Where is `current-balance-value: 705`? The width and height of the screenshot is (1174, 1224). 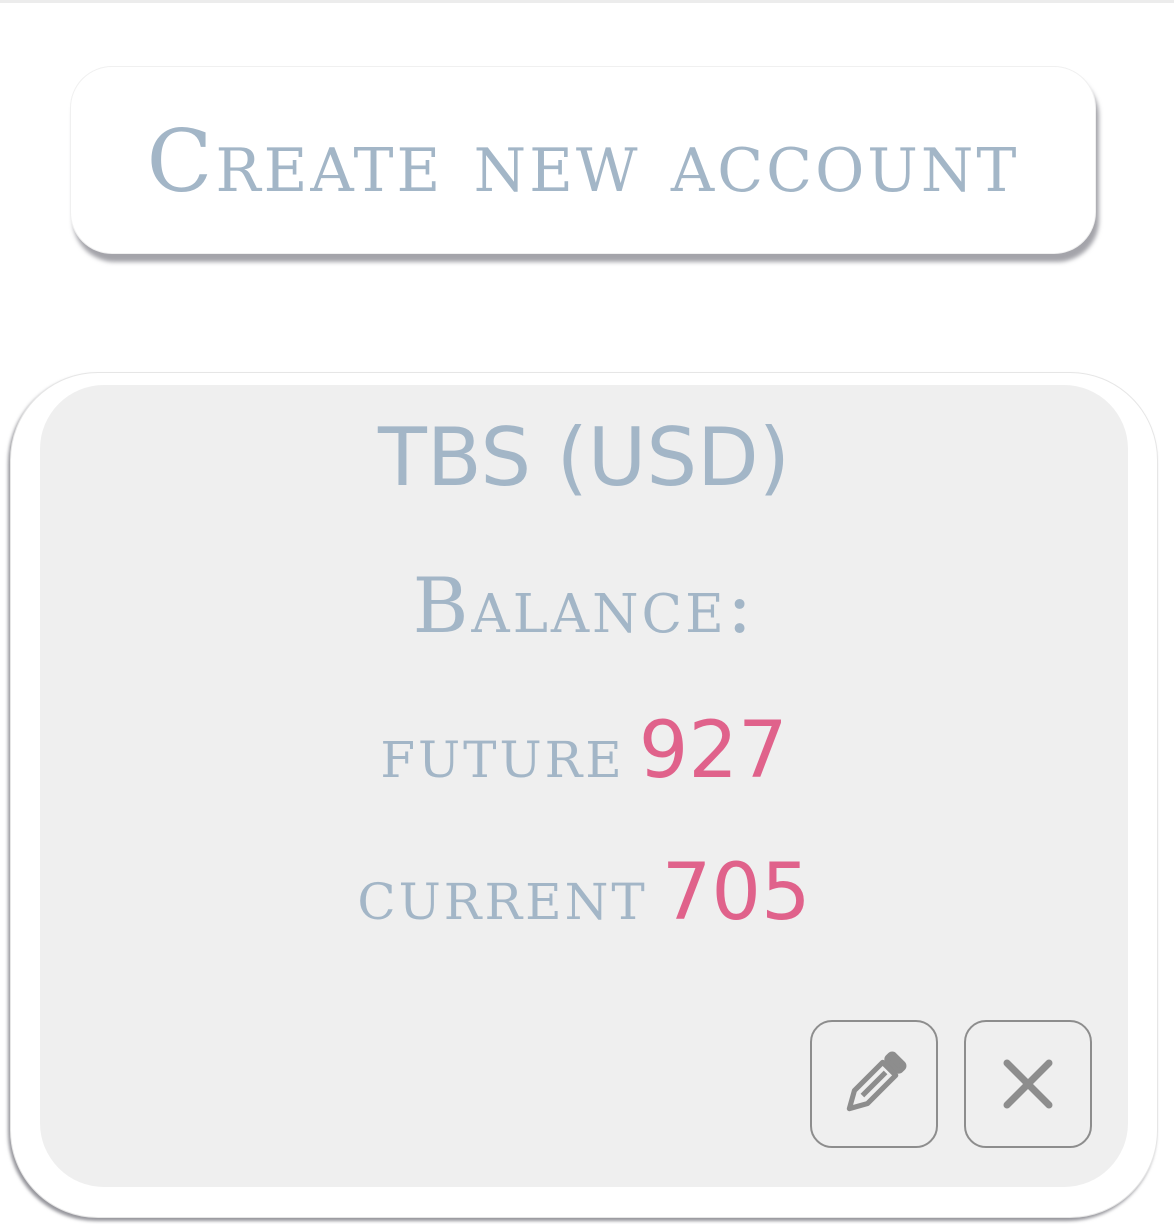
current-balance-value: 705 is located at coordinates (736, 893).